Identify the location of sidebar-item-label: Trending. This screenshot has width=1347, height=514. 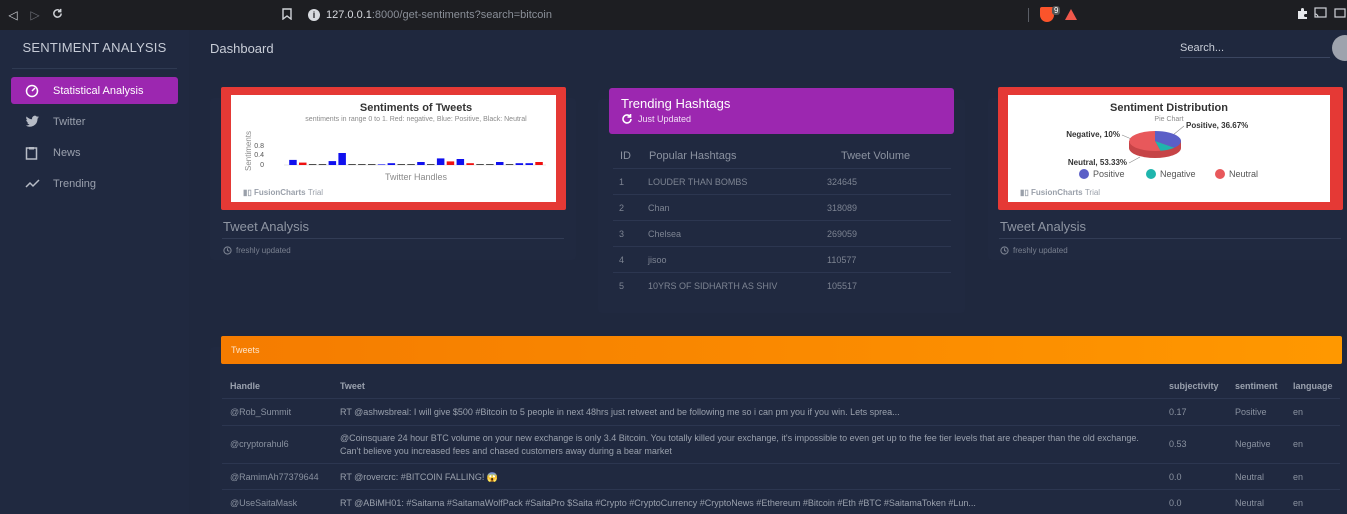
(75, 183).